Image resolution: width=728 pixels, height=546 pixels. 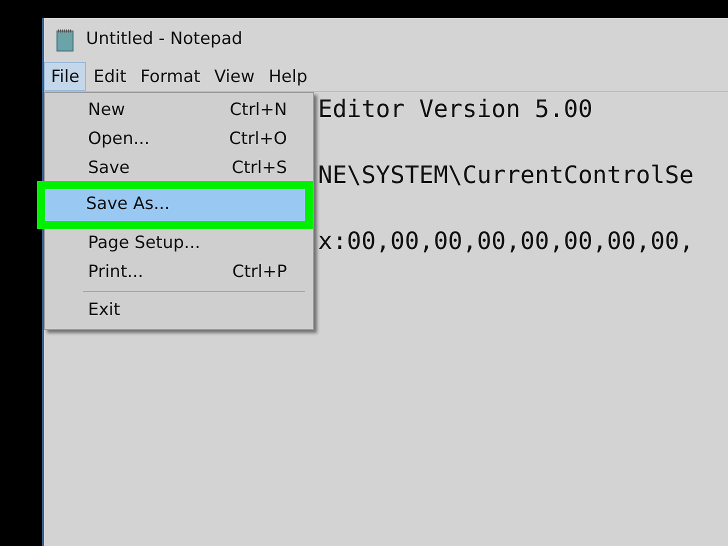 I want to click on menu-item: Help, so click(x=288, y=76).